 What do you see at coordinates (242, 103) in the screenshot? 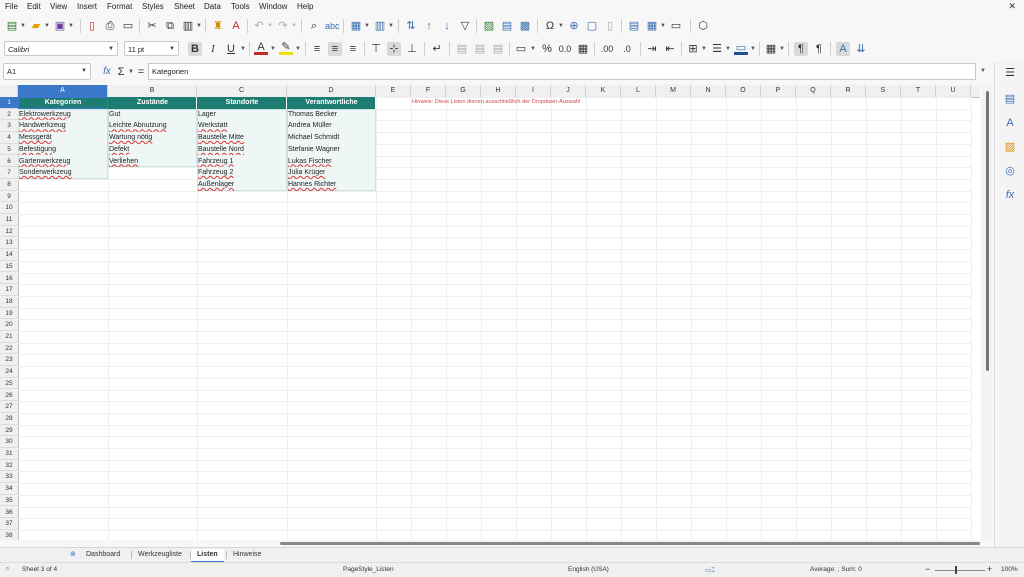
I see `table-header-cell: Standorte` at bounding box center [242, 103].